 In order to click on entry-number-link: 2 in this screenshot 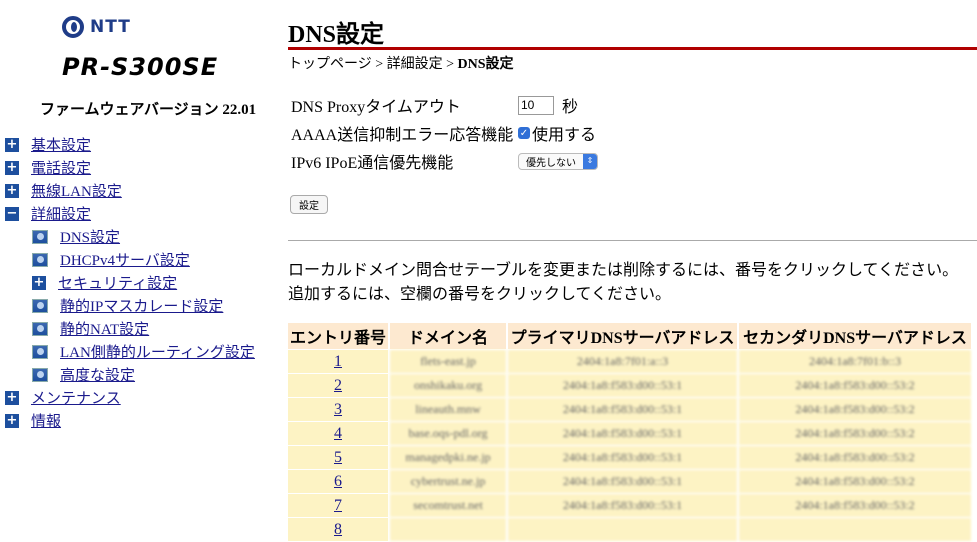, I will do `click(338, 385)`.